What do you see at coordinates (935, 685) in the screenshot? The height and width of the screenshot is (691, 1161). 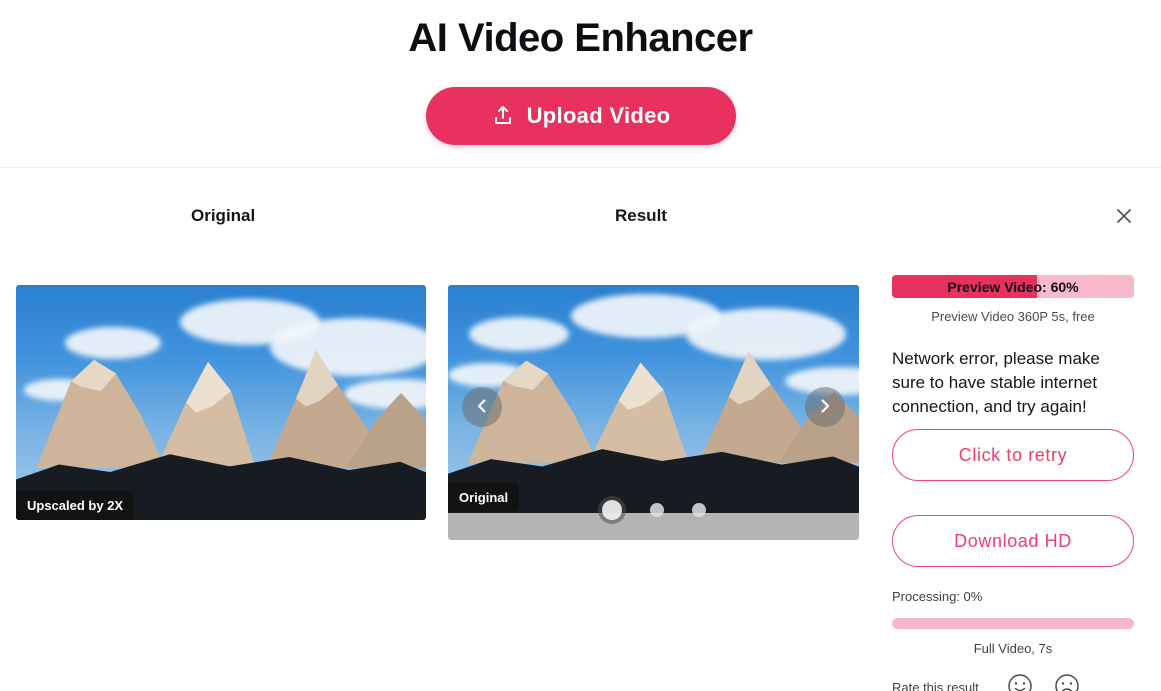 I see `rate-label: Rate this result` at bounding box center [935, 685].